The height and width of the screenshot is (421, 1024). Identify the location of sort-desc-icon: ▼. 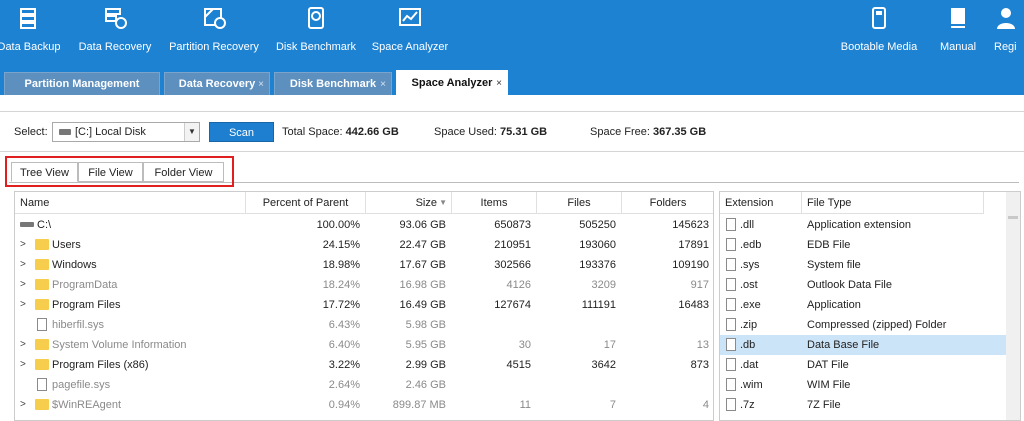
(443, 202).